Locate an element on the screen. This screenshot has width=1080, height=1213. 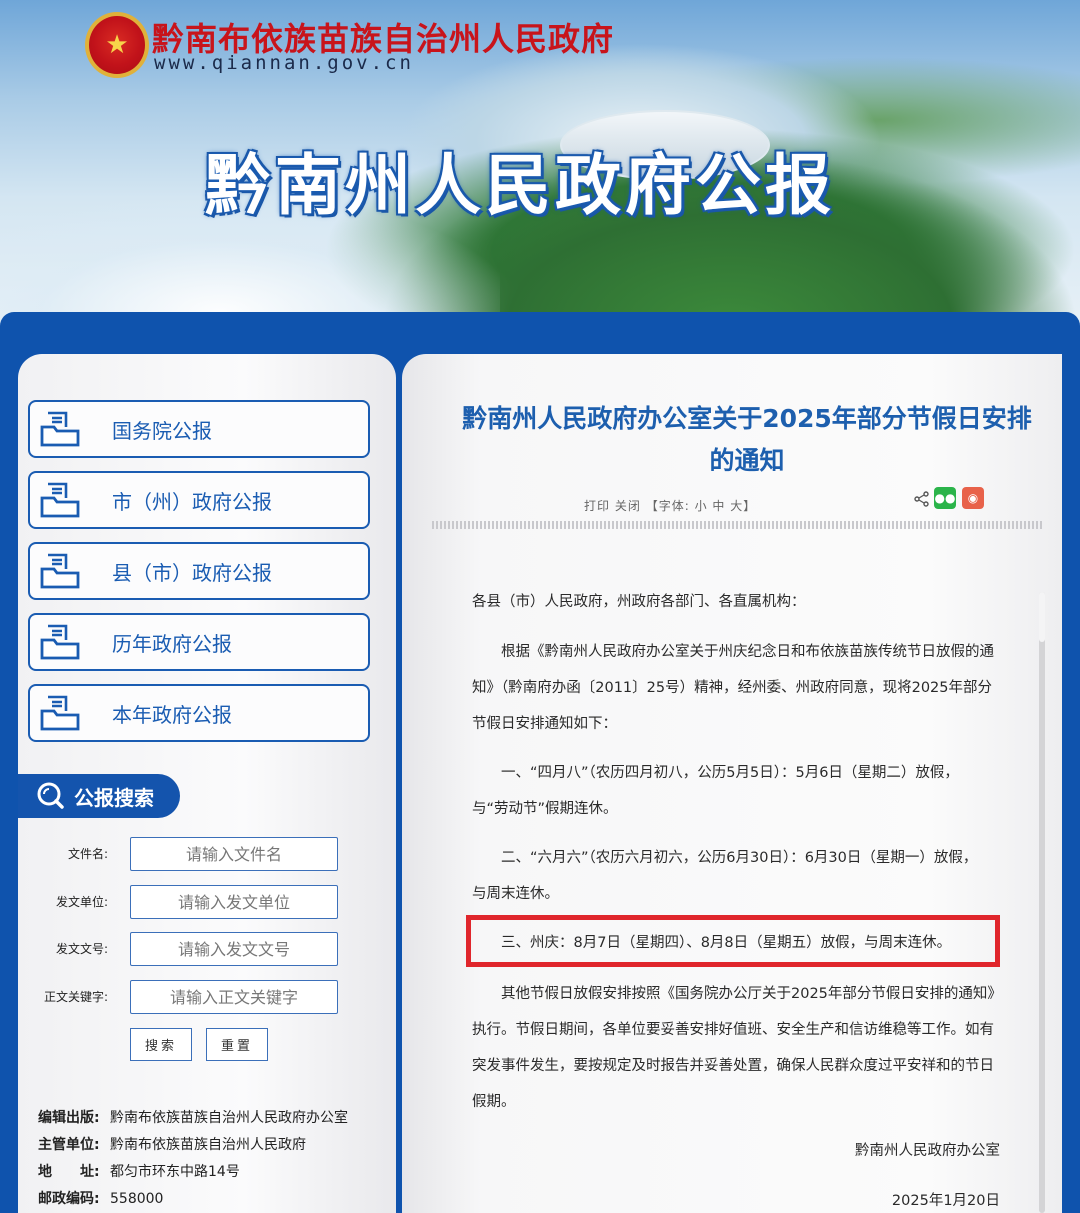
issuer-input is located at coordinates (234, 902).